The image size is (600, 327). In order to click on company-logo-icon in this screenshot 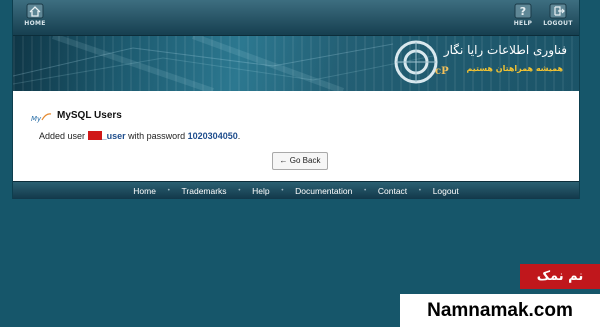, I will do `click(416, 62)`.